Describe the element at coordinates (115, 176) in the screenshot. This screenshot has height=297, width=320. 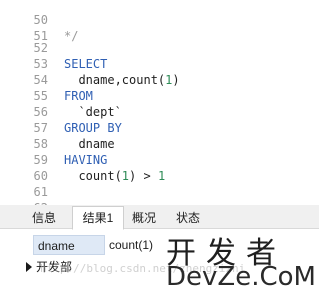
I see `having-condition: count(1) > 1` at that location.